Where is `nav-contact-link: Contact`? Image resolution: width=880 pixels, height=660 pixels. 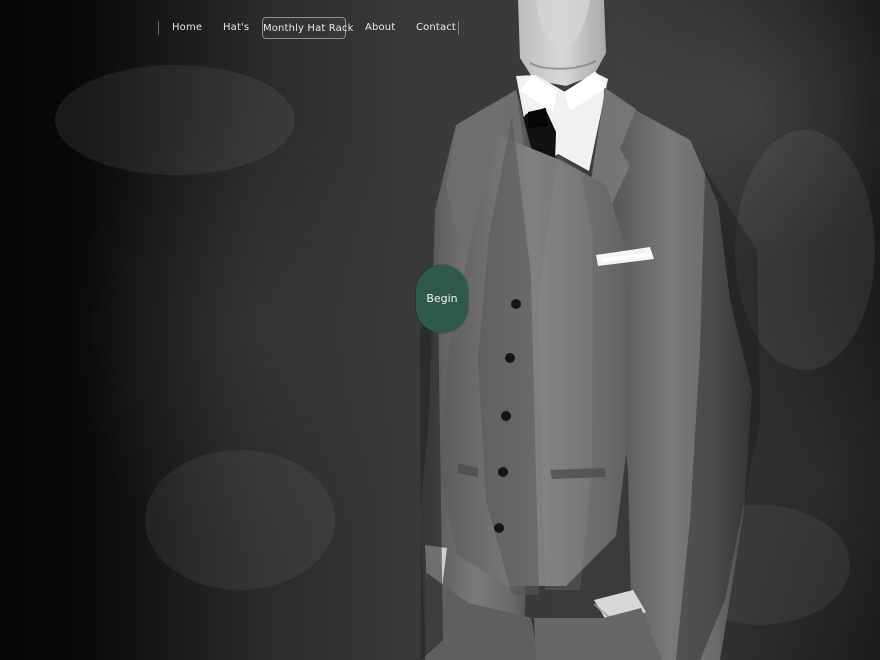 nav-contact-link: Contact is located at coordinates (436, 28).